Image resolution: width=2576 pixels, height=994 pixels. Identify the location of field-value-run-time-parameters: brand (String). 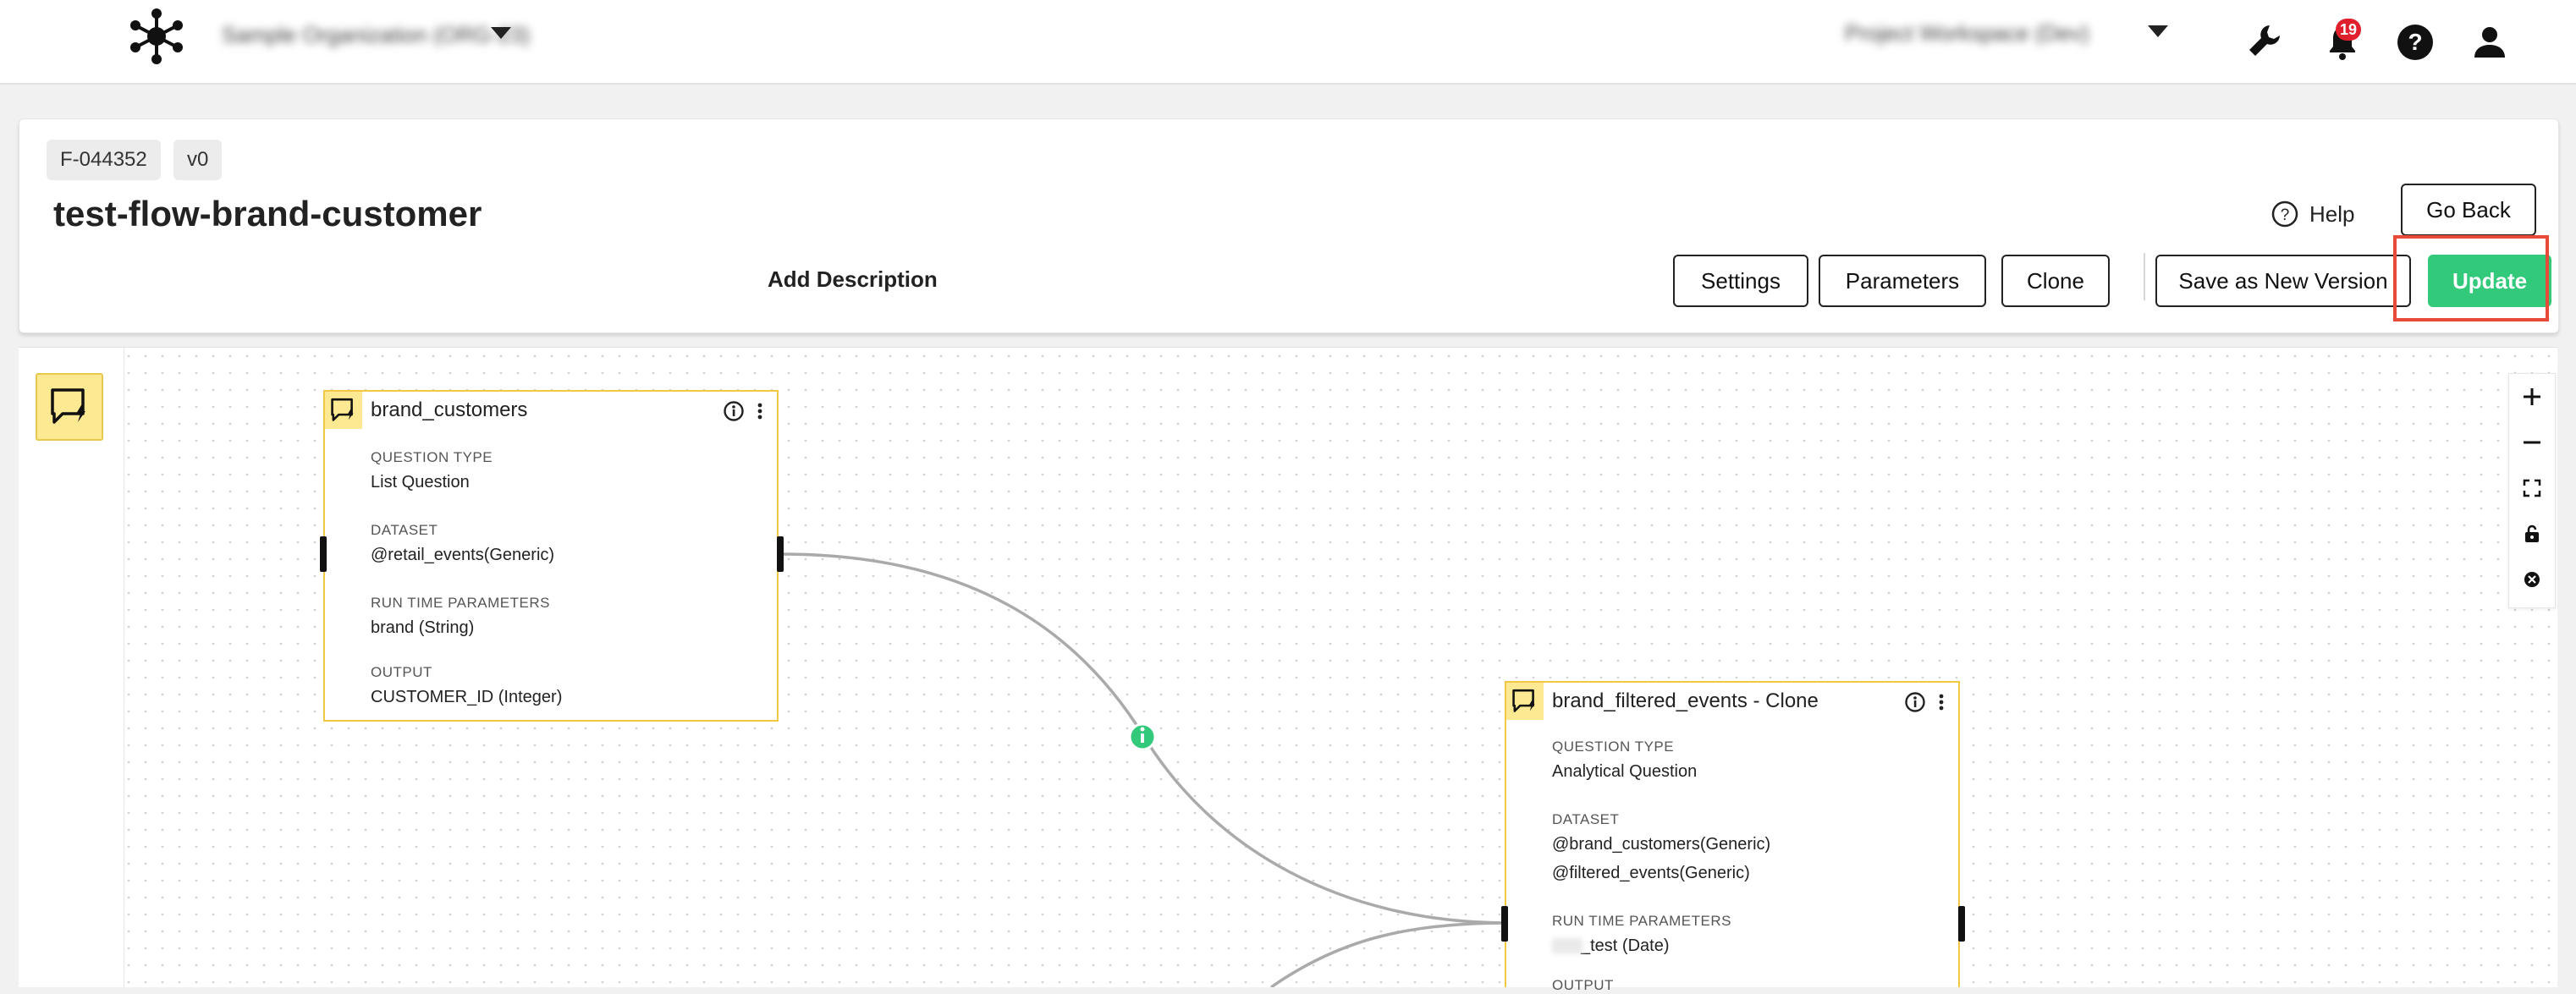
(423, 627).